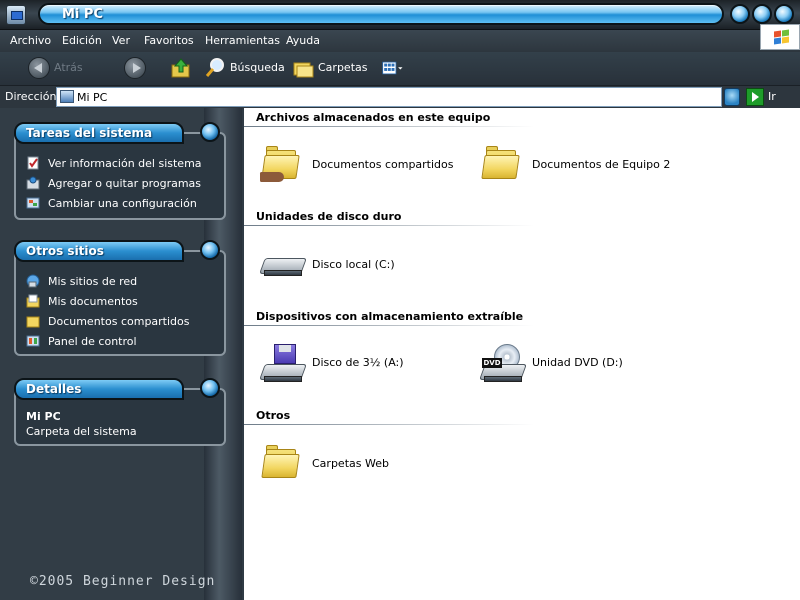  I want to click on item-floppy-a: Disco de 3½ (A:), so click(354, 366).